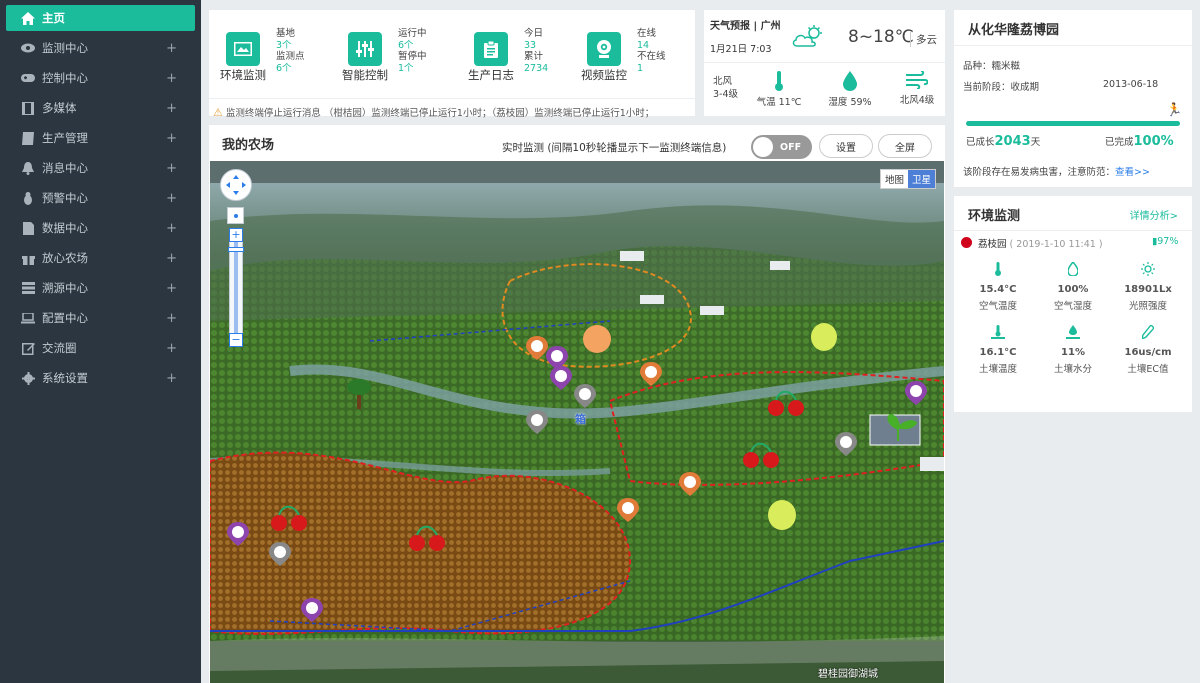 The height and width of the screenshot is (683, 1200). I want to click on sidebar-item-home: 主页, so click(100, 18).